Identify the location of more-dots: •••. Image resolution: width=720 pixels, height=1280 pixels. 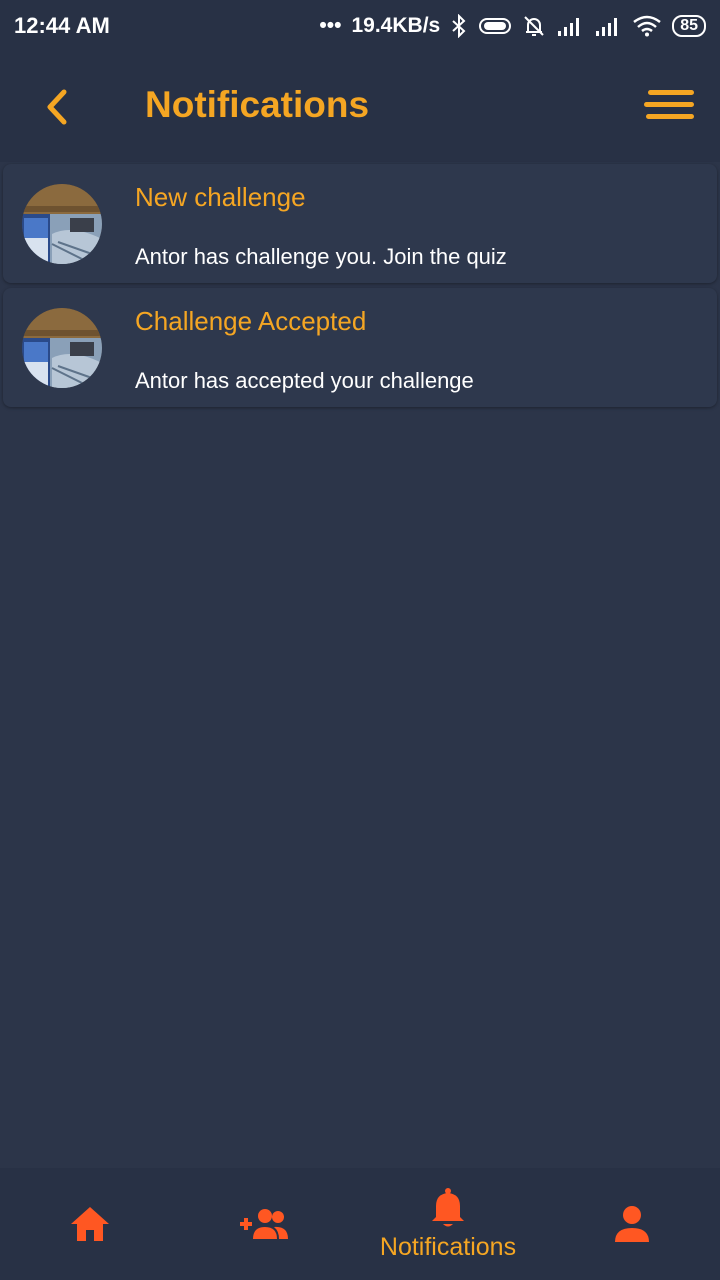
(330, 25).